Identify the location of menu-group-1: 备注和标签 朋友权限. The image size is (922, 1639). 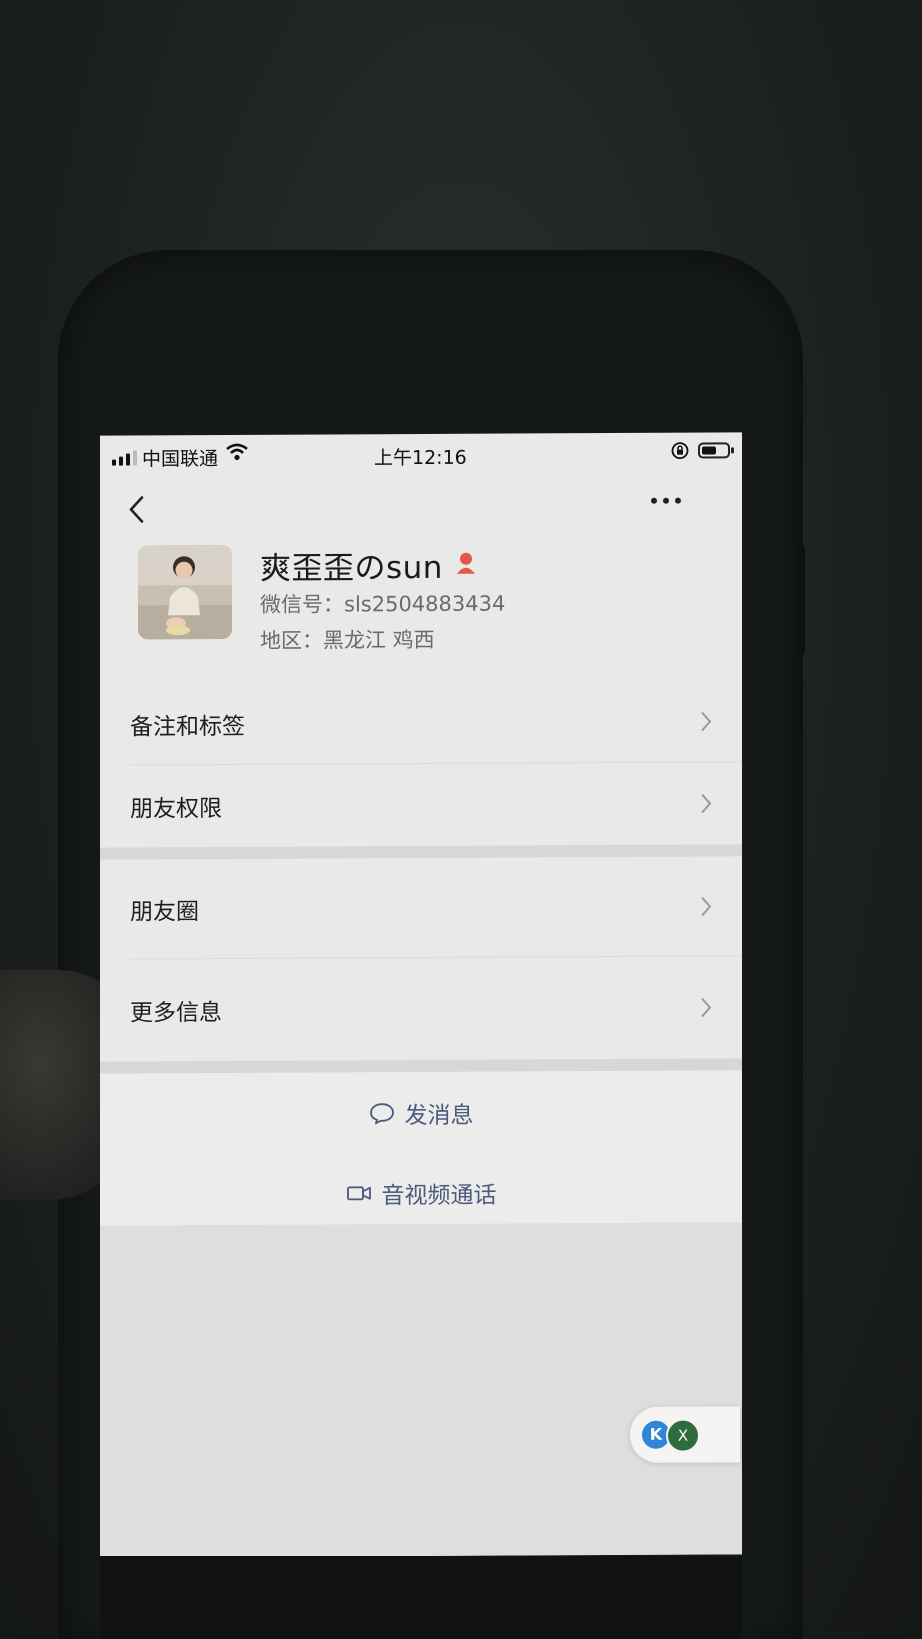
(421, 763).